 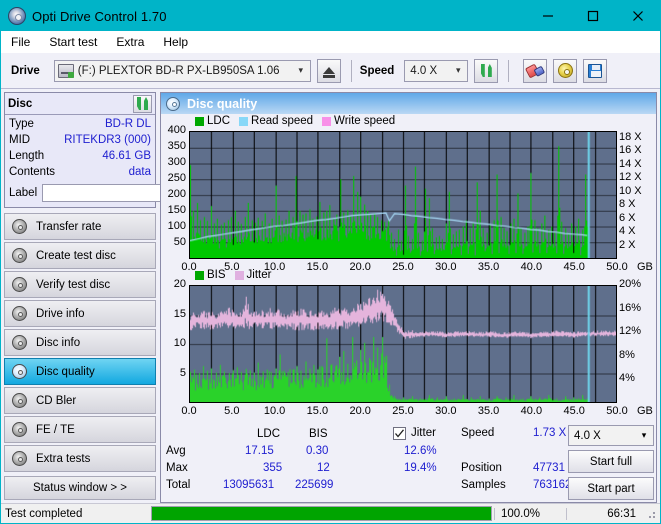 I want to click on sidebar-item-drive-info: Drive info, so click(x=80, y=313).